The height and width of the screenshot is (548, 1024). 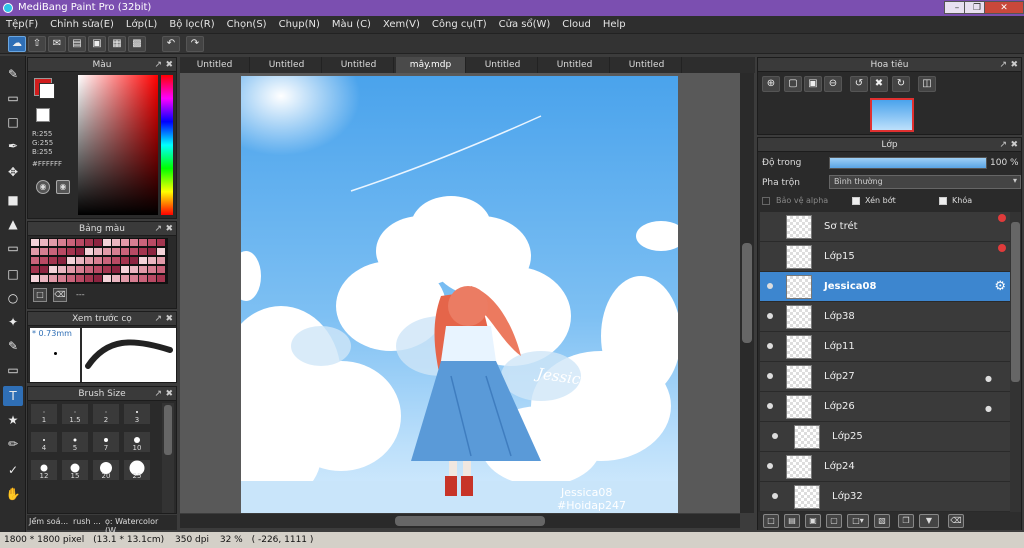 What do you see at coordinates (771, 521) in the screenshot?
I see `new-layer-icon: □` at bounding box center [771, 521].